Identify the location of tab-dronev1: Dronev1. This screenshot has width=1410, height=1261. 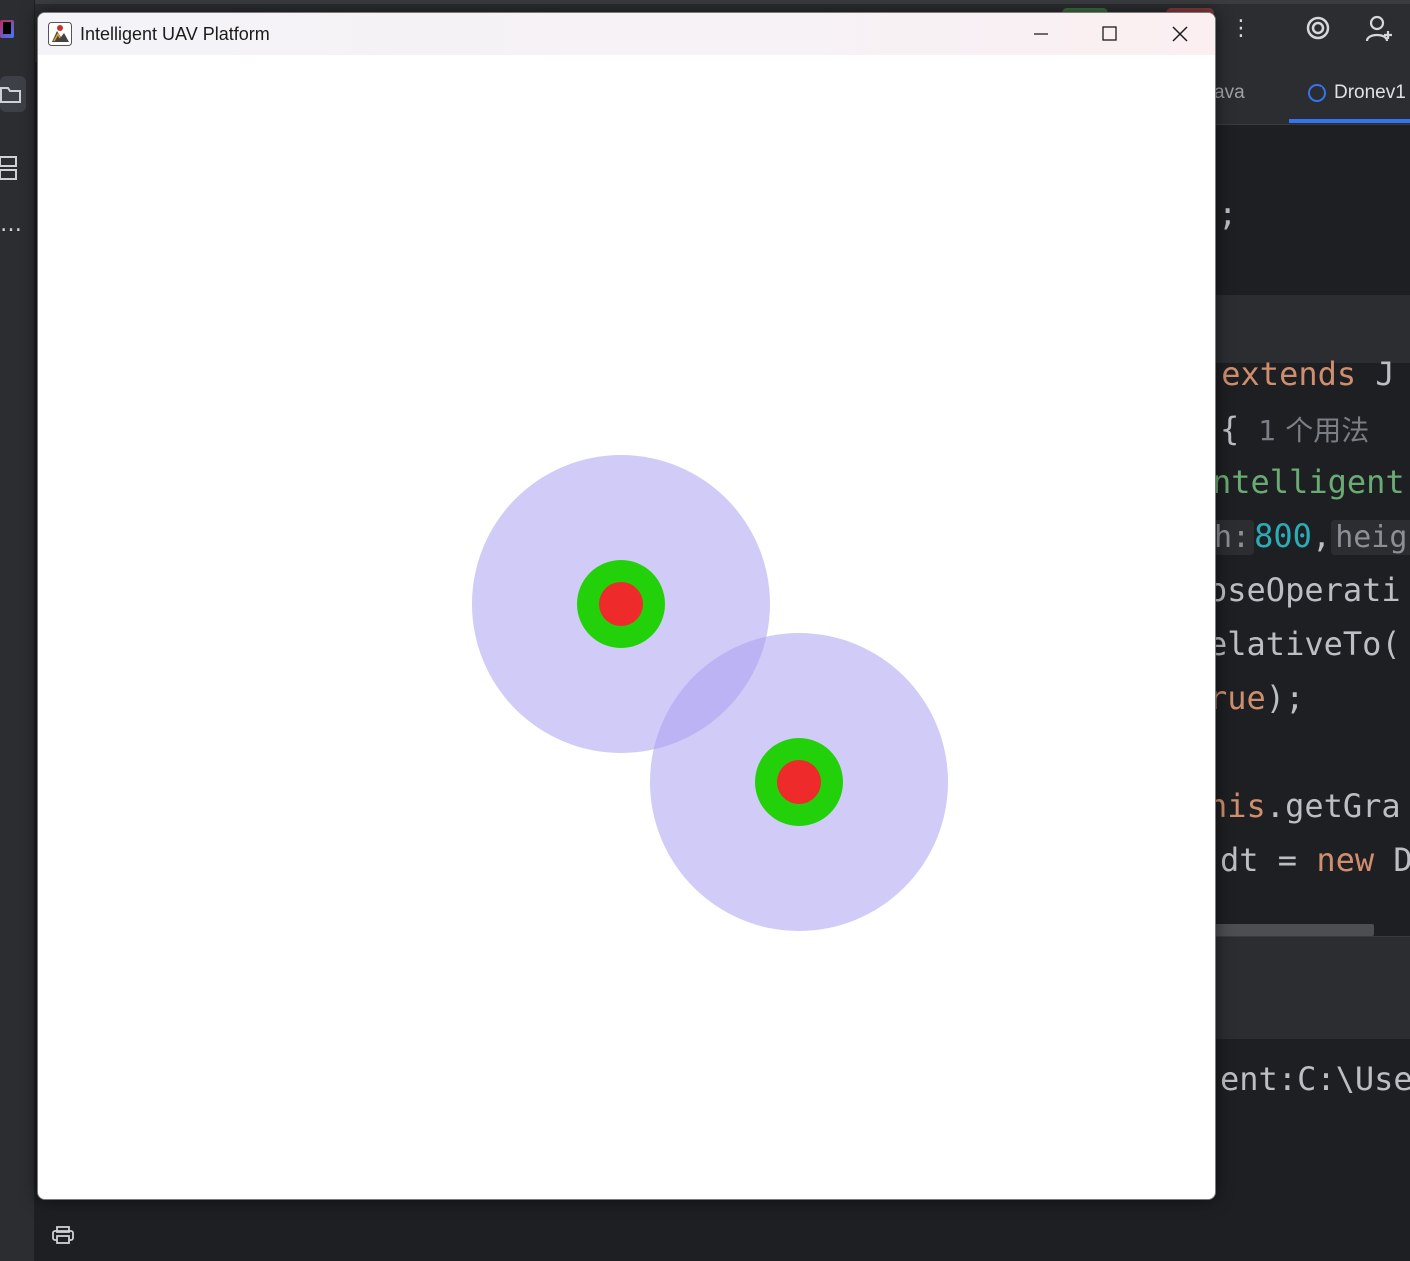
(1357, 93).